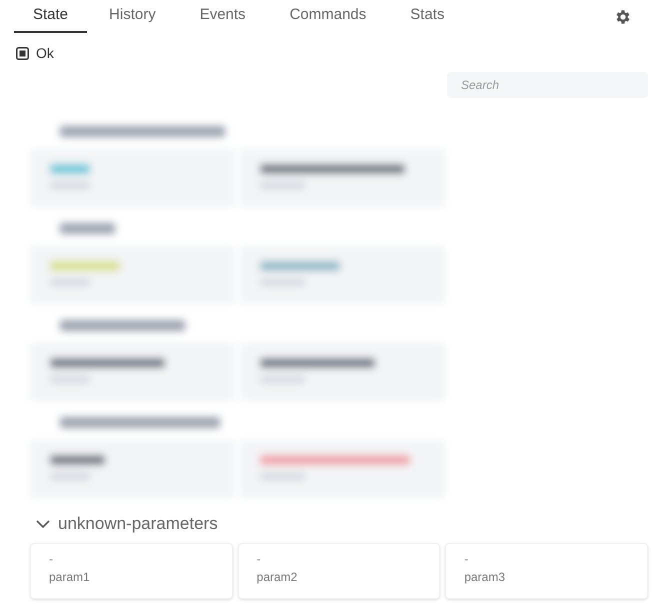 Image resolution: width=658 pixels, height=613 pixels. I want to click on tab: History, so click(132, 16).